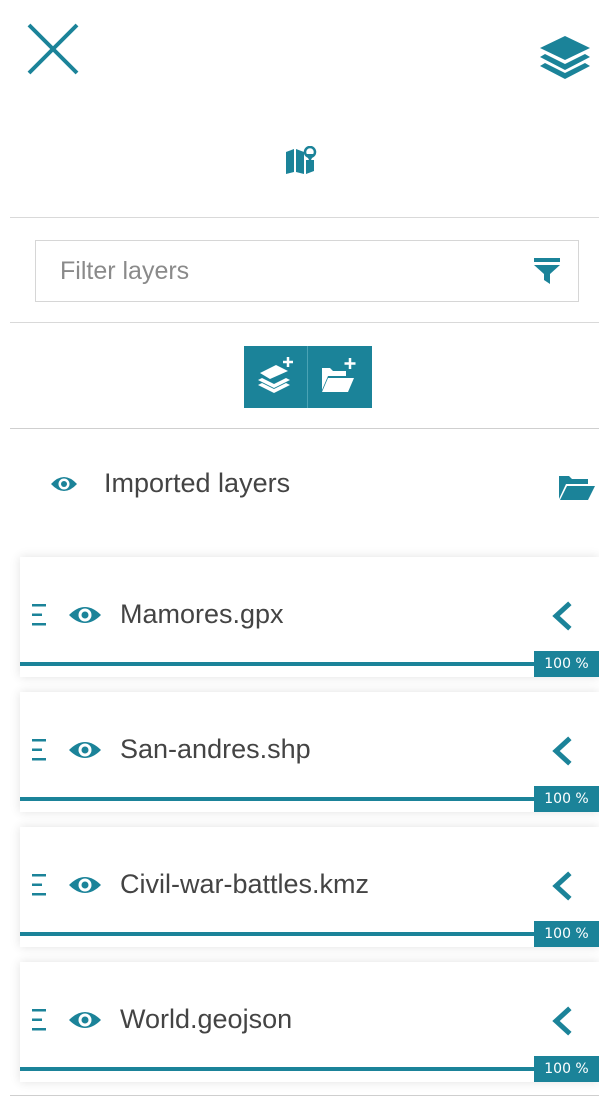  Describe the element at coordinates (299, 488) in the screenshot. I see `layer-group-header: Imported layers` at that location.